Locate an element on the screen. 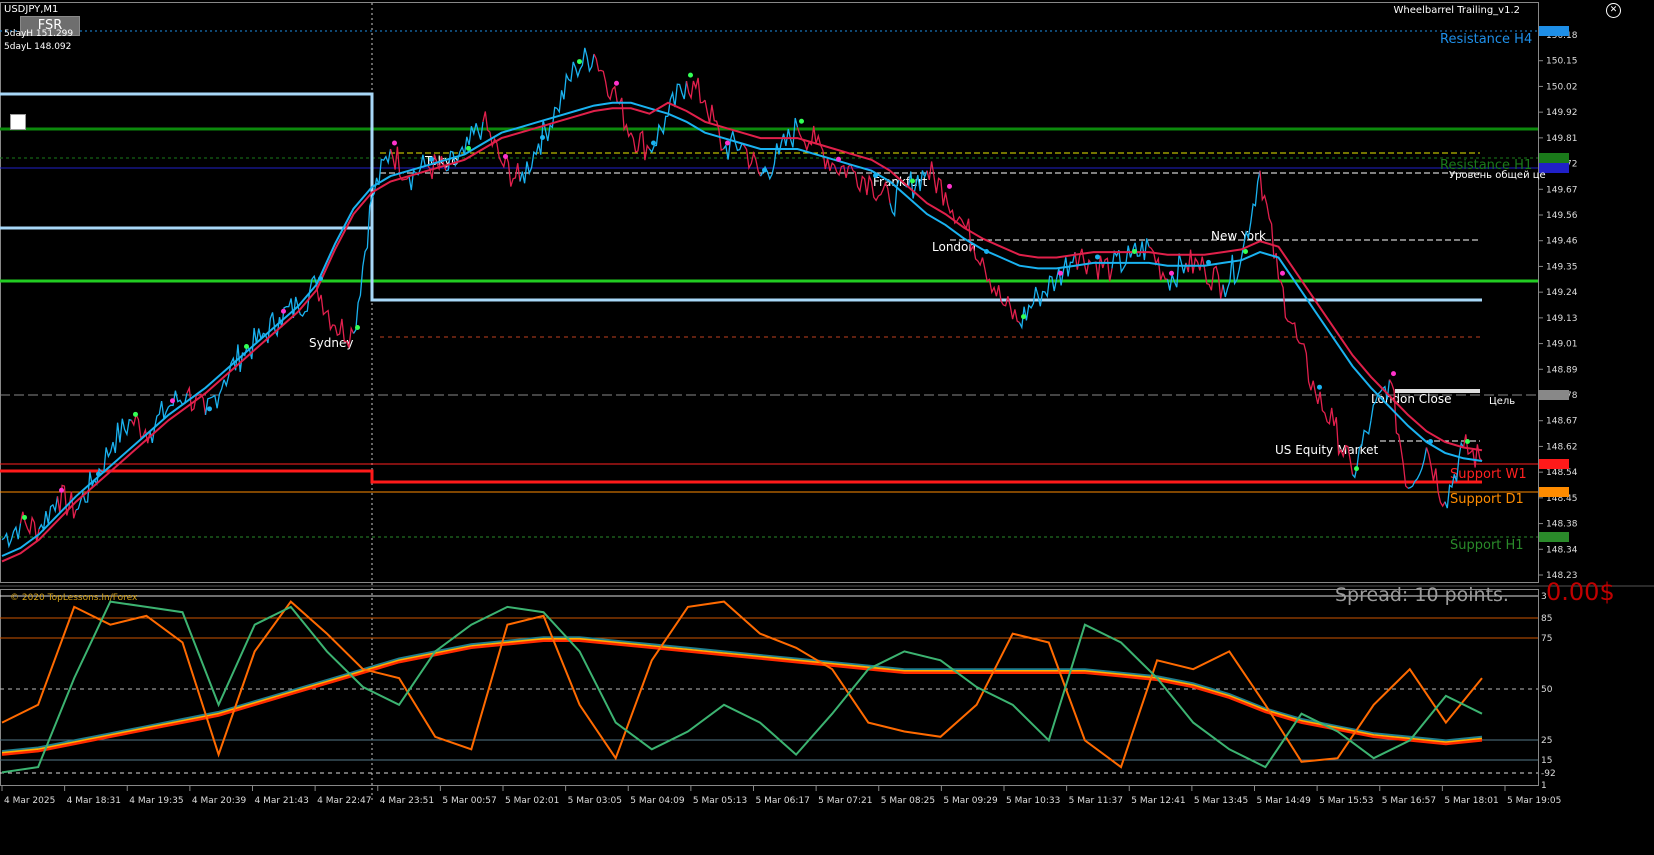  time-tick-label: 5 Mar 15:53 is located at coordinates (1346, 801).